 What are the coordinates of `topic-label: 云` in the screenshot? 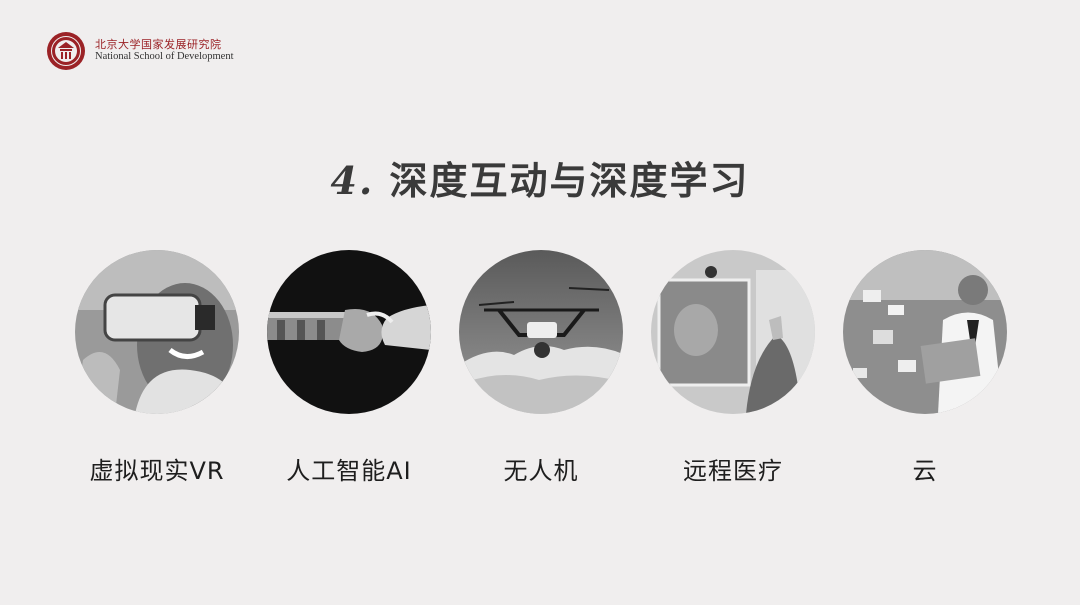 It's located at (925, 471).